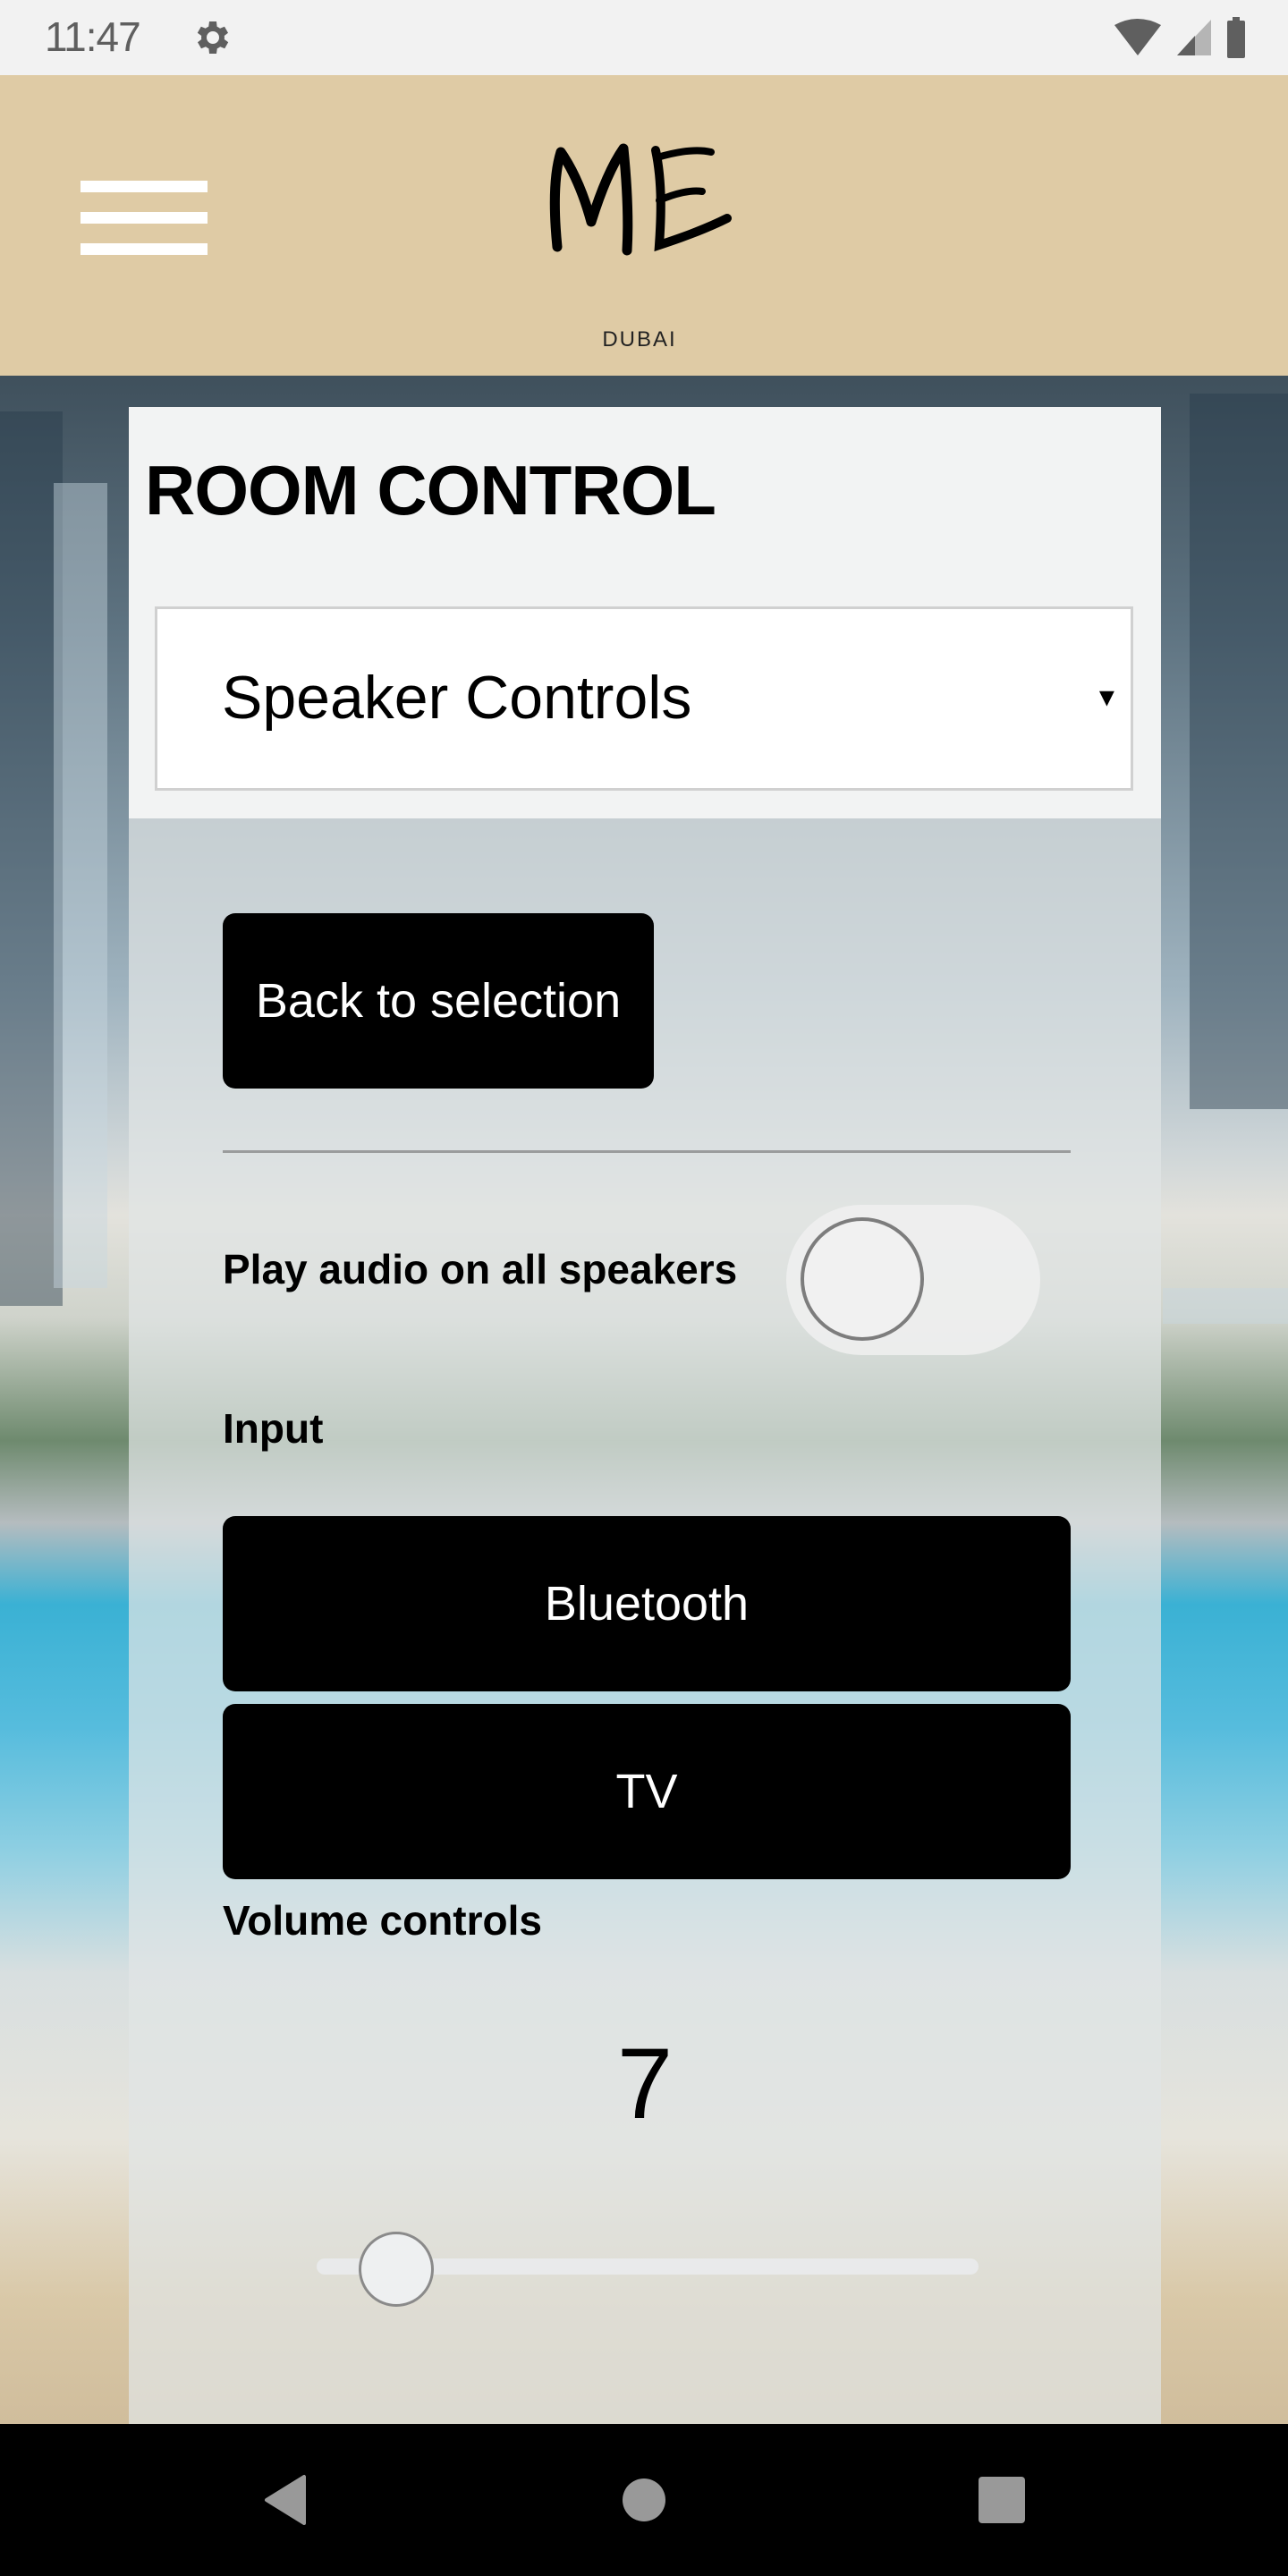 The image size is (1288, 2576). I want to click on tv-input-button: TV, so click(647, 1791).